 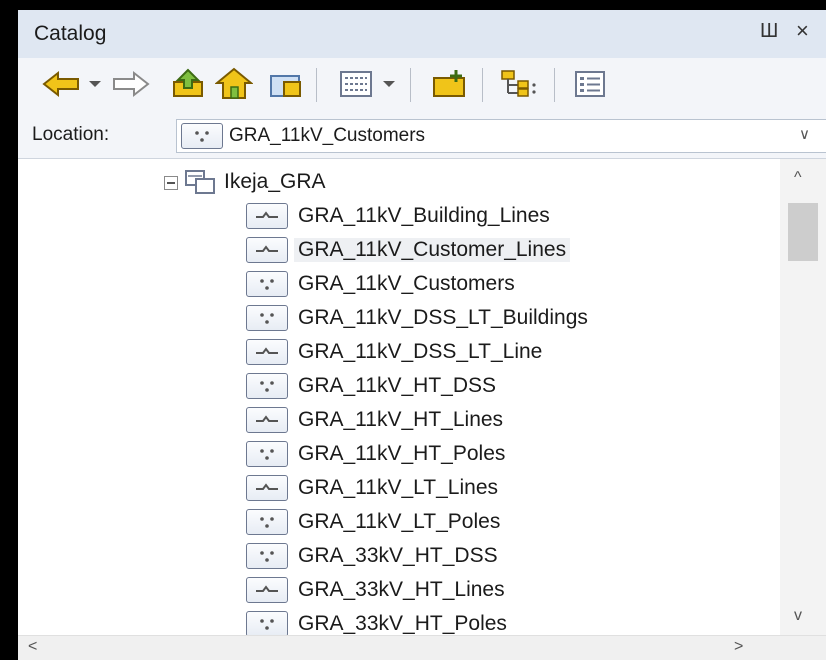 What do you see at coordinates (398, 555) in the screenshot?
I see `tree-item-label: GRA_33kV_HT_DSS` at bounding box center [398, 555].